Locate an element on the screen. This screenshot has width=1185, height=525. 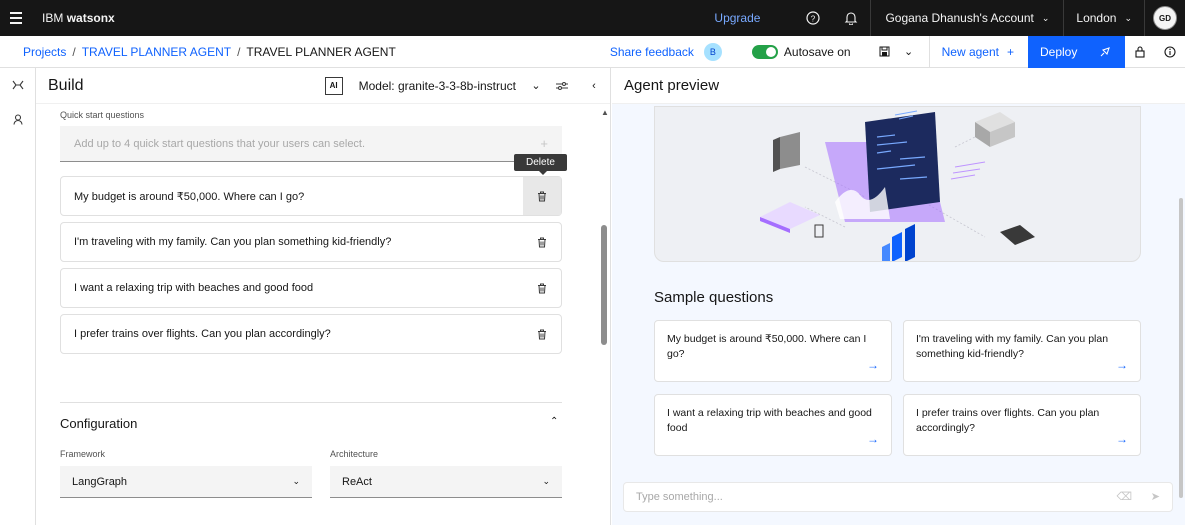
breadcrumb-project: TRAVEL PLANNER AGENT is located at coordinates (156, 52).